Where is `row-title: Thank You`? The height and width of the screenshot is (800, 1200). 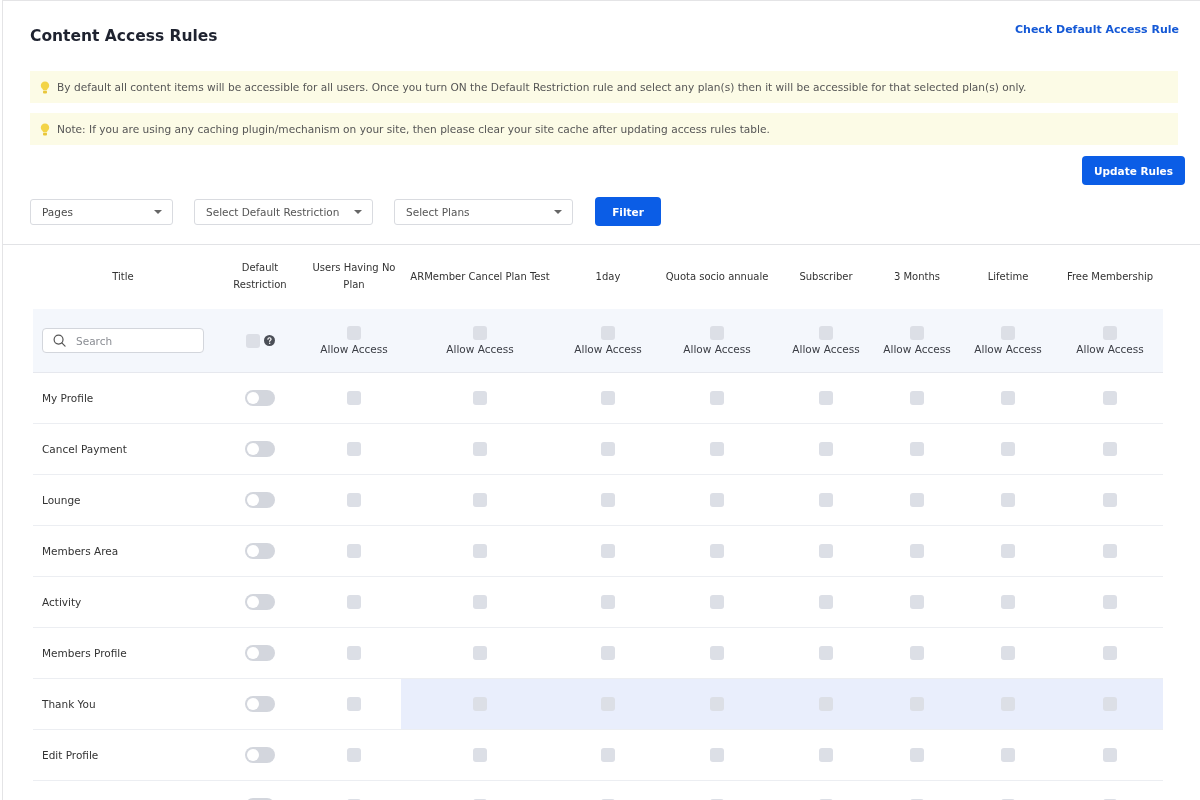
row-title: Thank You is located at coordinates (69, 704).